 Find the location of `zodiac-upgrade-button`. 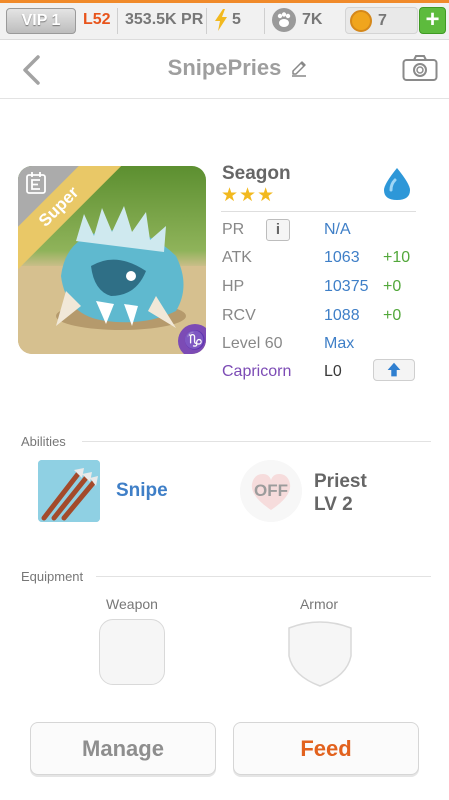

zodiac-upgrade-button is located at coordinates (394, 370).